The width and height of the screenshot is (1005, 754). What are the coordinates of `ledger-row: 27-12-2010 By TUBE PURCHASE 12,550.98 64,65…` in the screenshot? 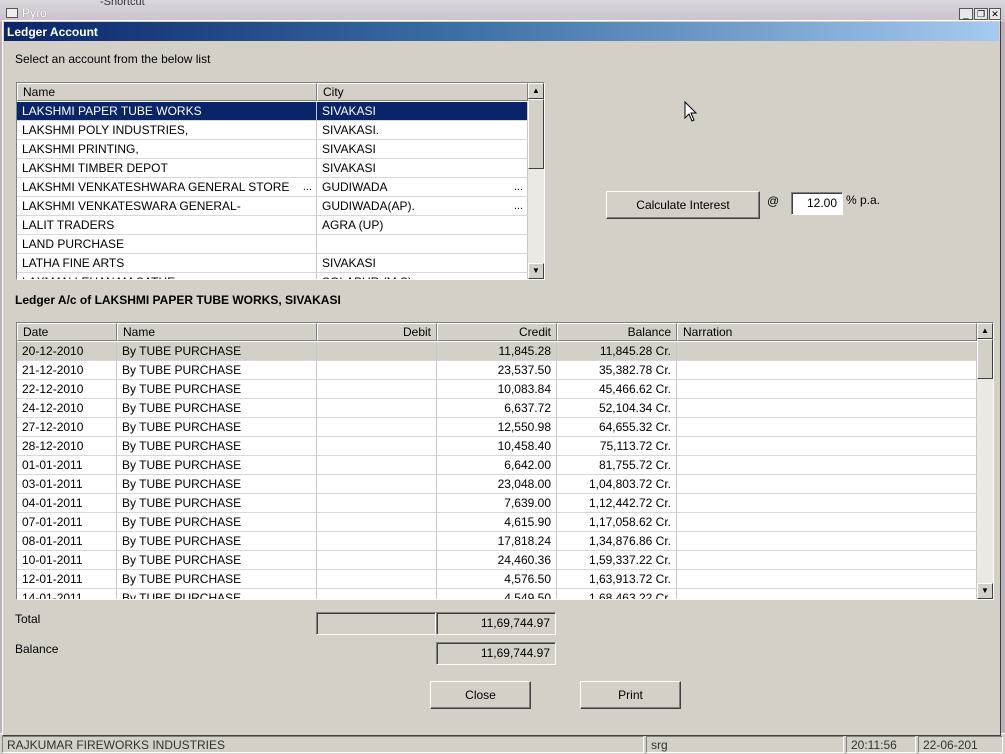 It's located at (497, 427).